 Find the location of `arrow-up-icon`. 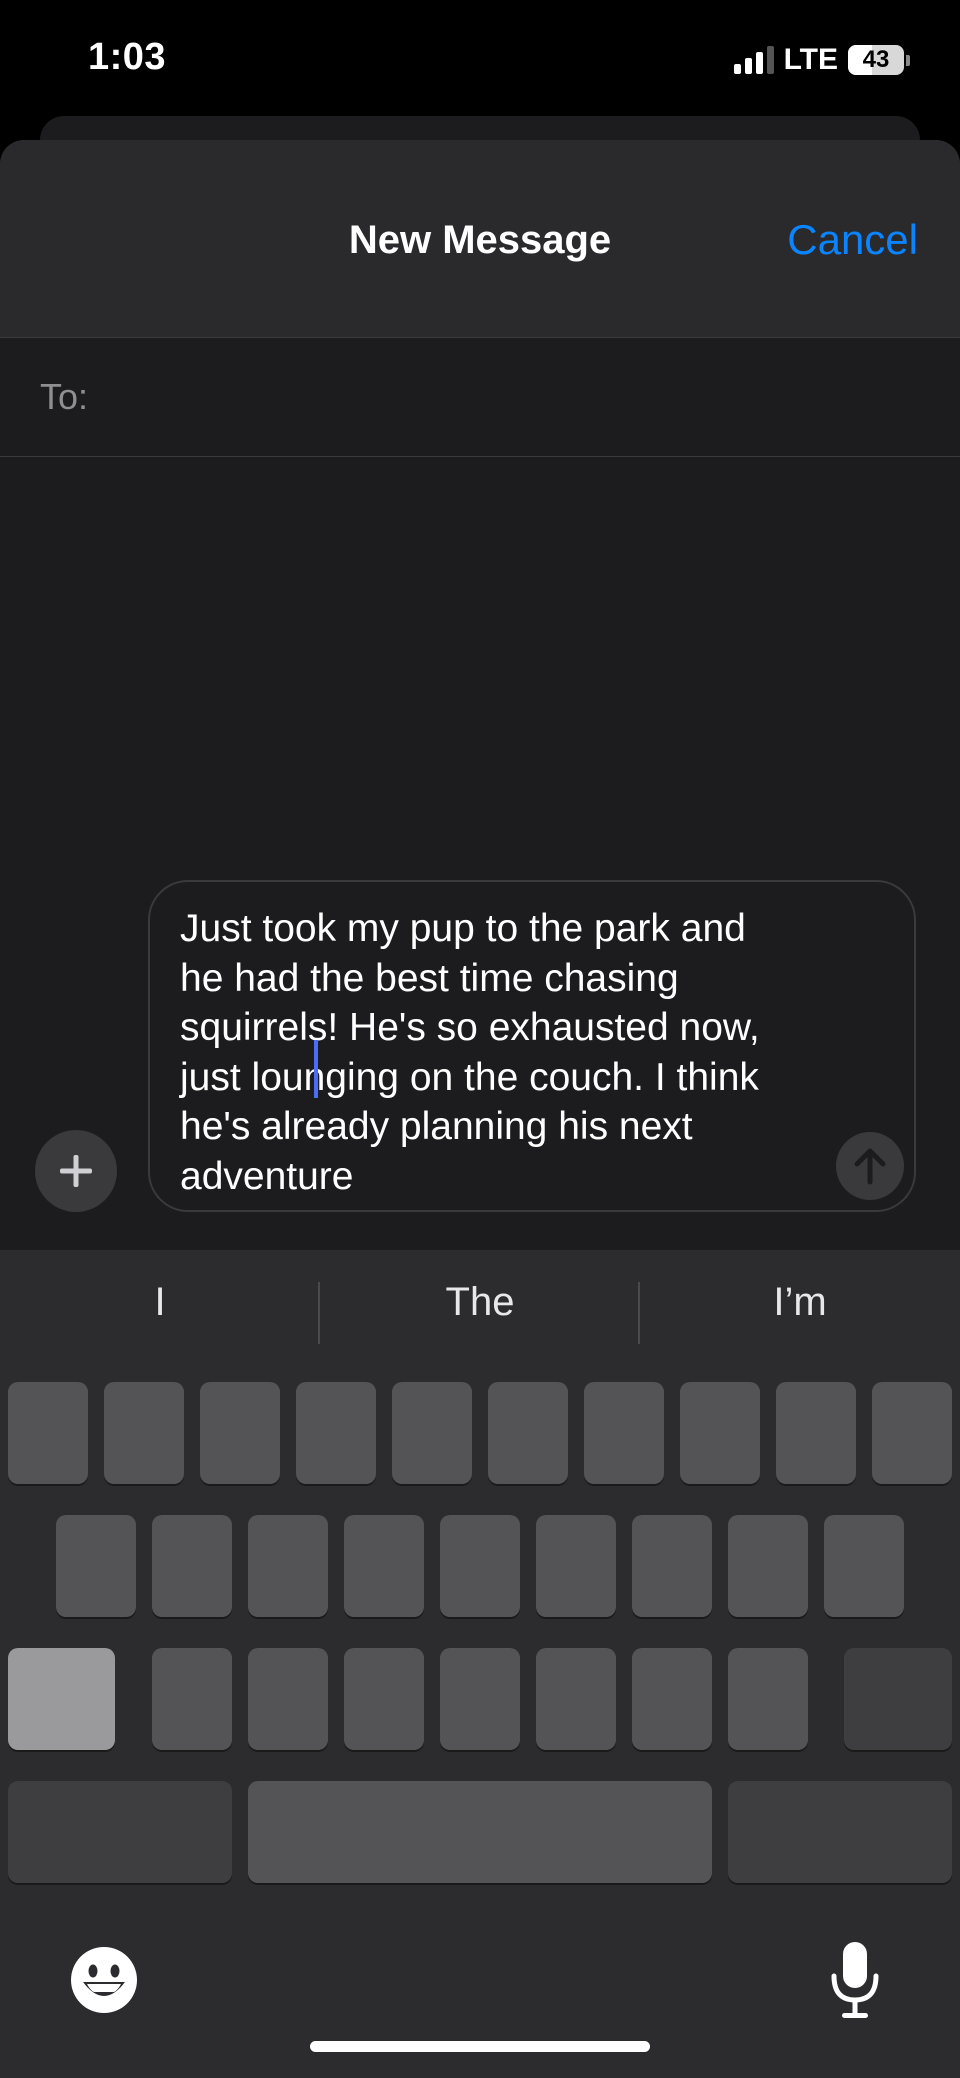

arrow-up-icon is located at coordinates (870, 1166).